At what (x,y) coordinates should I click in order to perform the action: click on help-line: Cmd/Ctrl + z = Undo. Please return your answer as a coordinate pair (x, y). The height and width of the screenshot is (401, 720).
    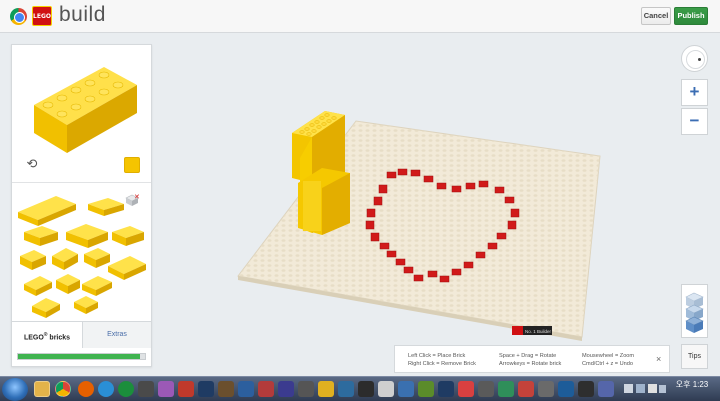
    Looking at the image, I should click on (607, 364).